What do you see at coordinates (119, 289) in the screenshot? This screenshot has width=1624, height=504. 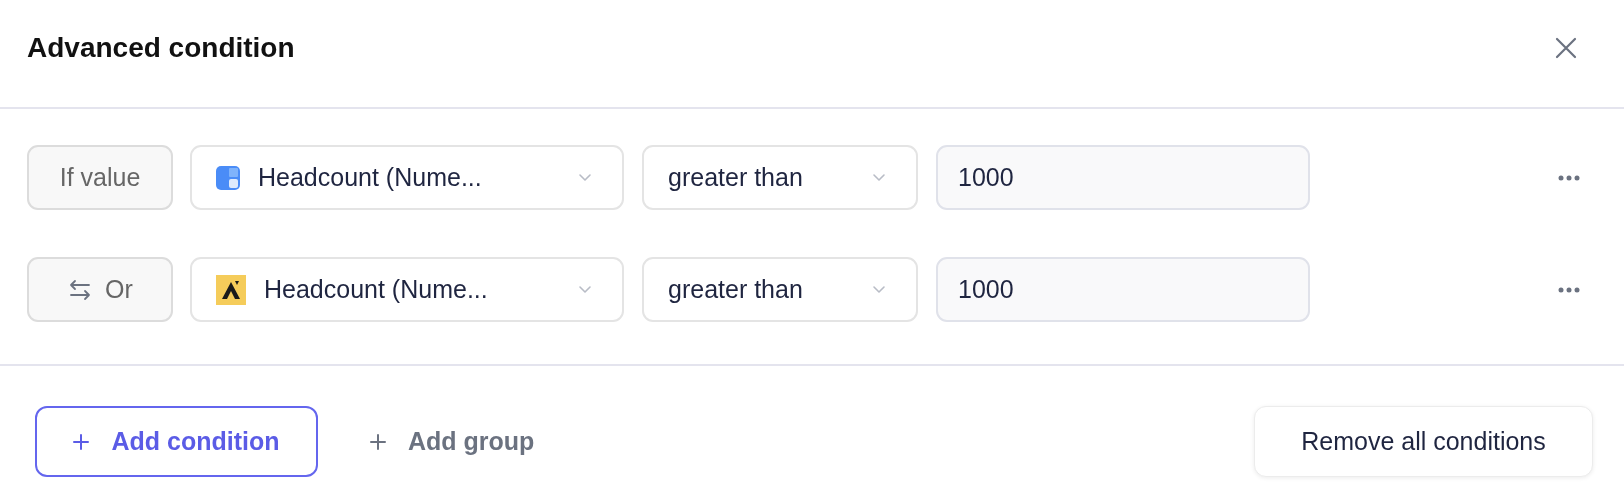 I see `connector-label: Or` at bounding box center [119, 289].